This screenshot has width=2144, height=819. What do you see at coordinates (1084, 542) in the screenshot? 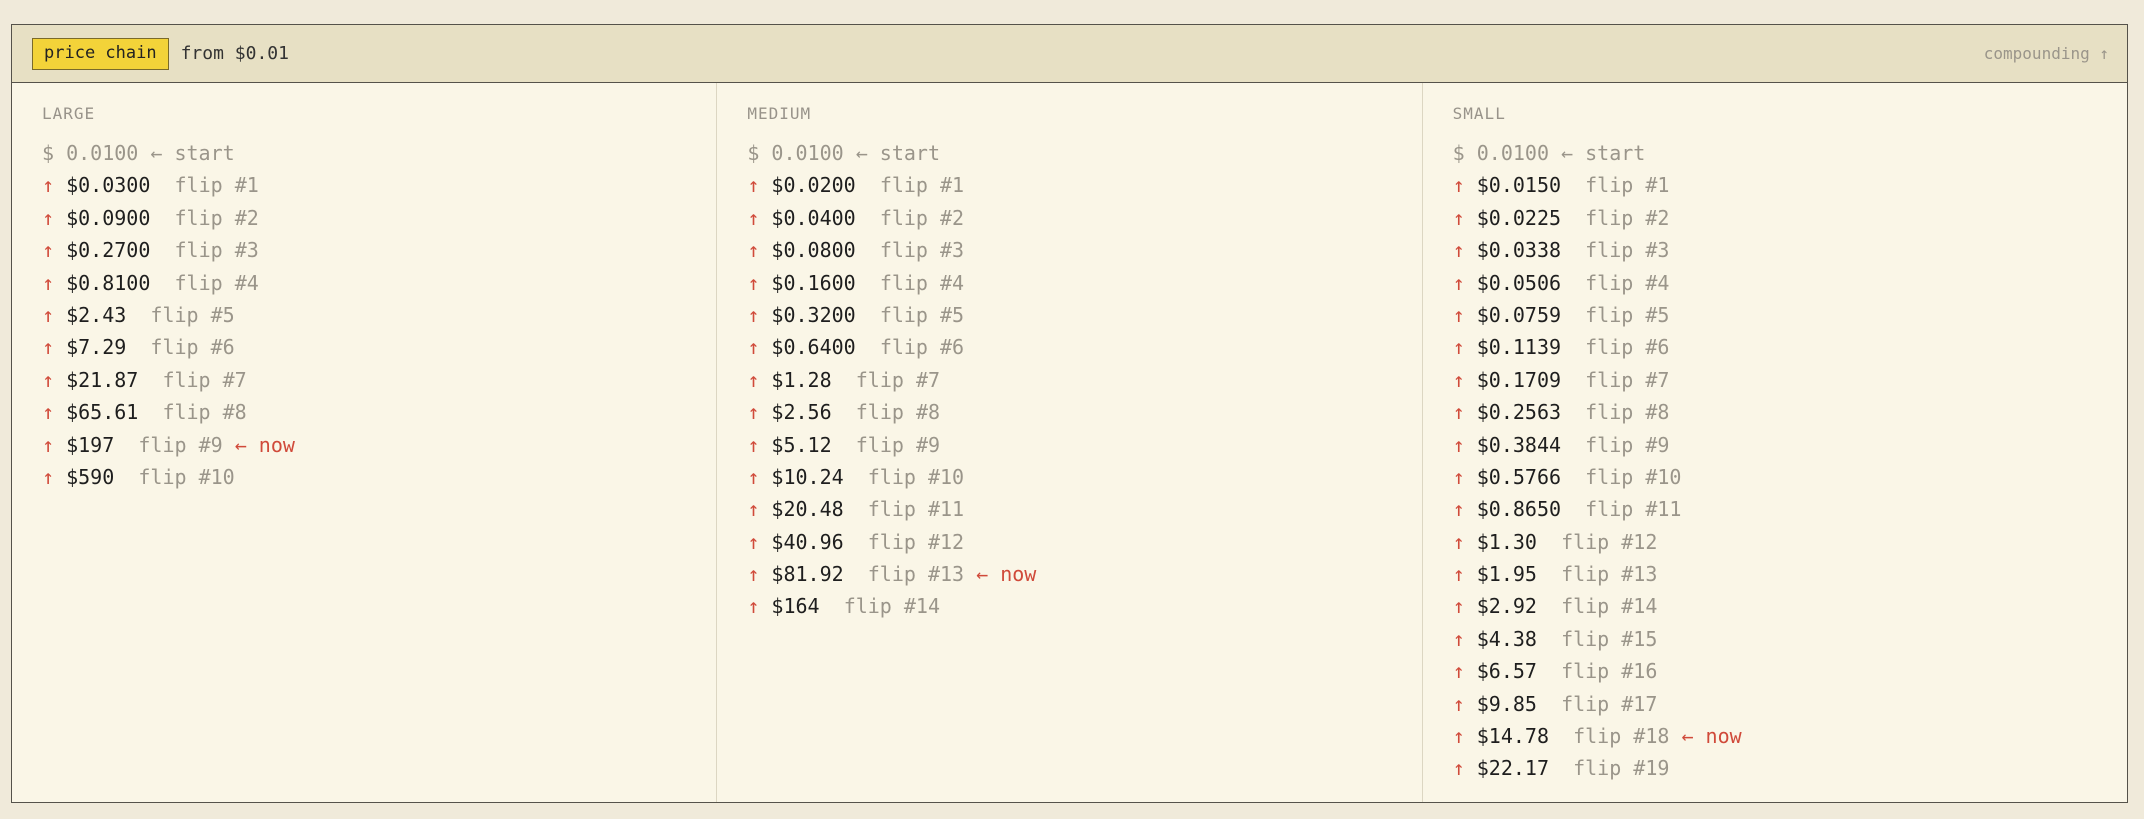
I see `price-row: ↑ $40.96 flip #12` at bounding box center [1084, 542].